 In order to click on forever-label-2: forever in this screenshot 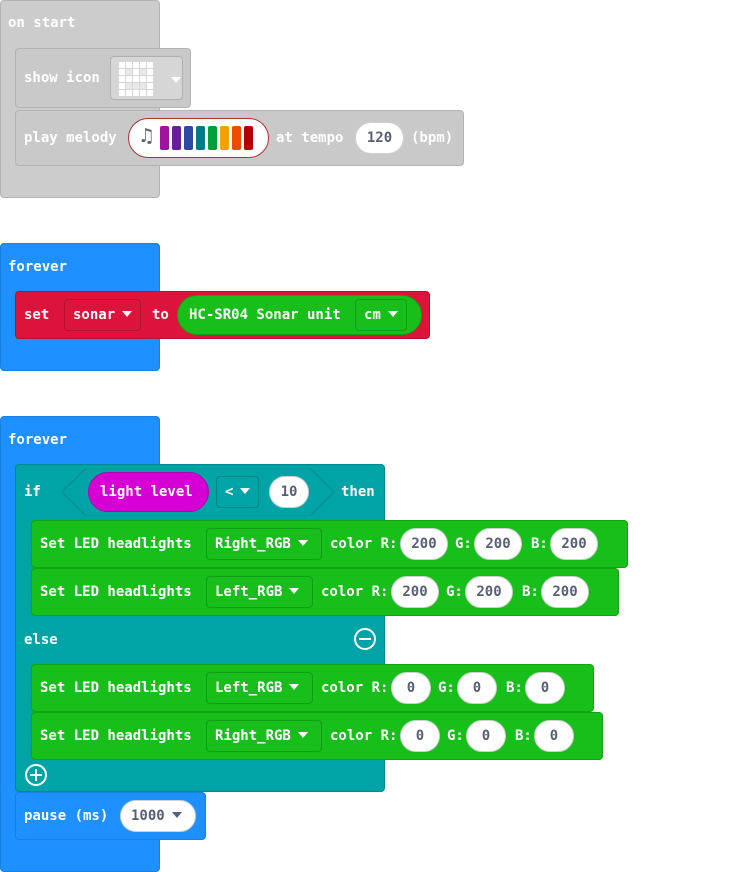, I will do `click(38, 440)`.